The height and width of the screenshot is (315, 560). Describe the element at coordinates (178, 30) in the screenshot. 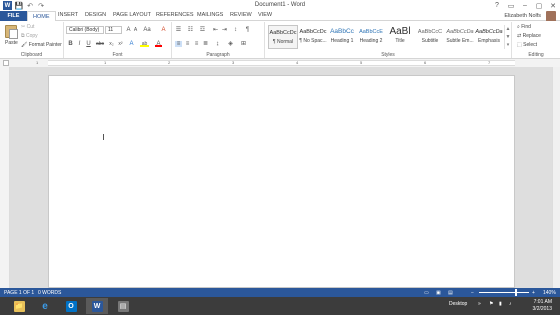

I see `bullets-icon: ☰` at that location.